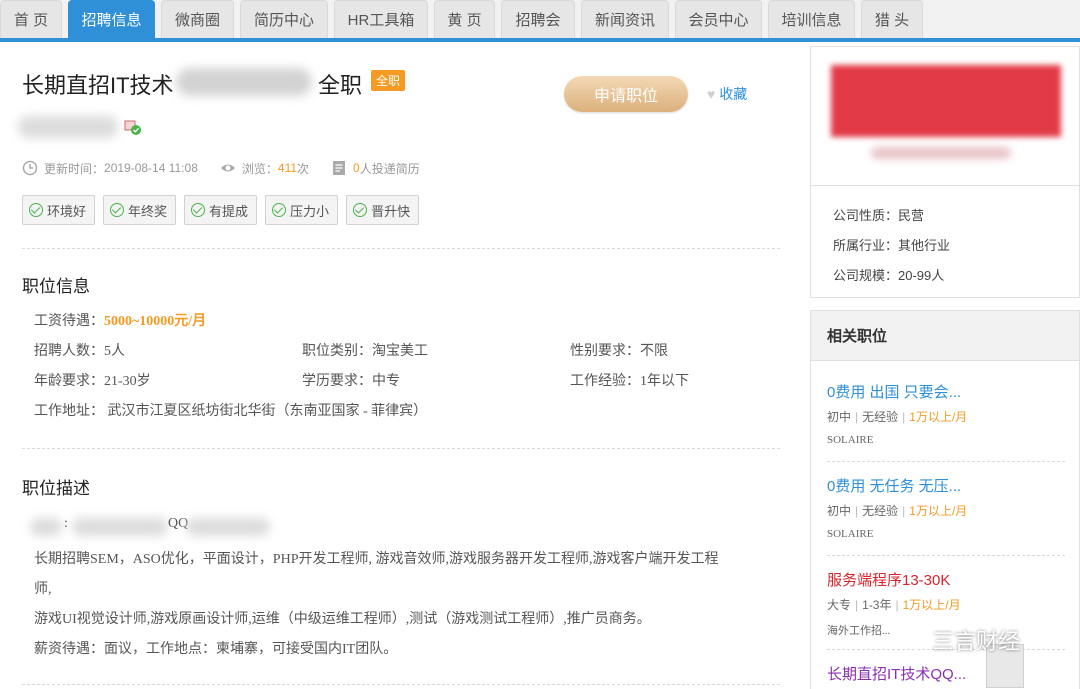 The width and height of the screenshot is (1080, 689). What do you see at coordinates (68, 127) in the screenshot?
I see `redacted-company-name` at bounding box center [68, 127].